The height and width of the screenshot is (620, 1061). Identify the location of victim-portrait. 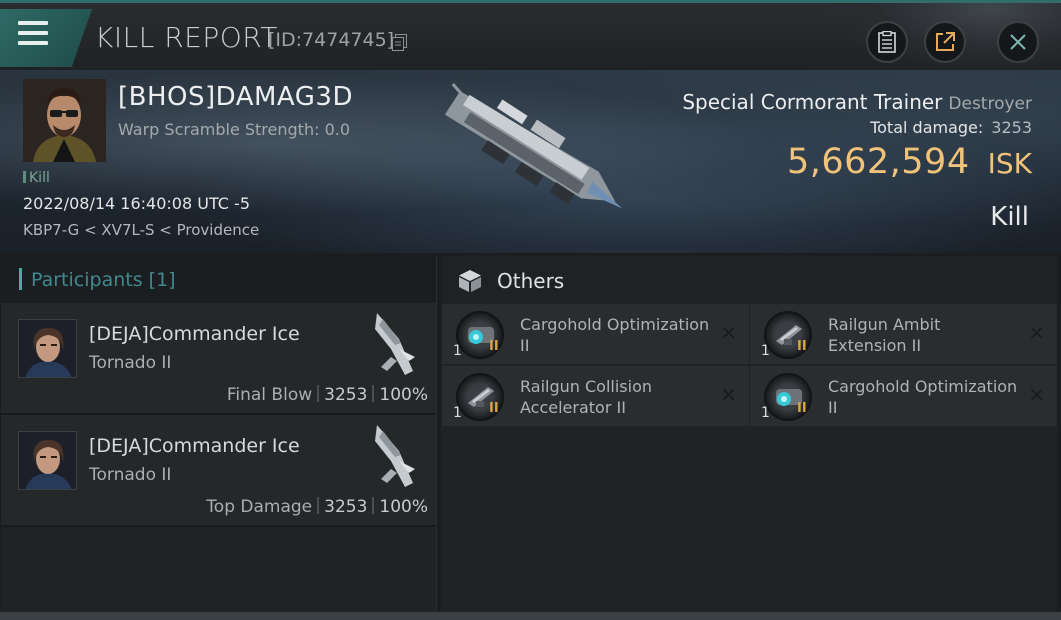
(64, 120).